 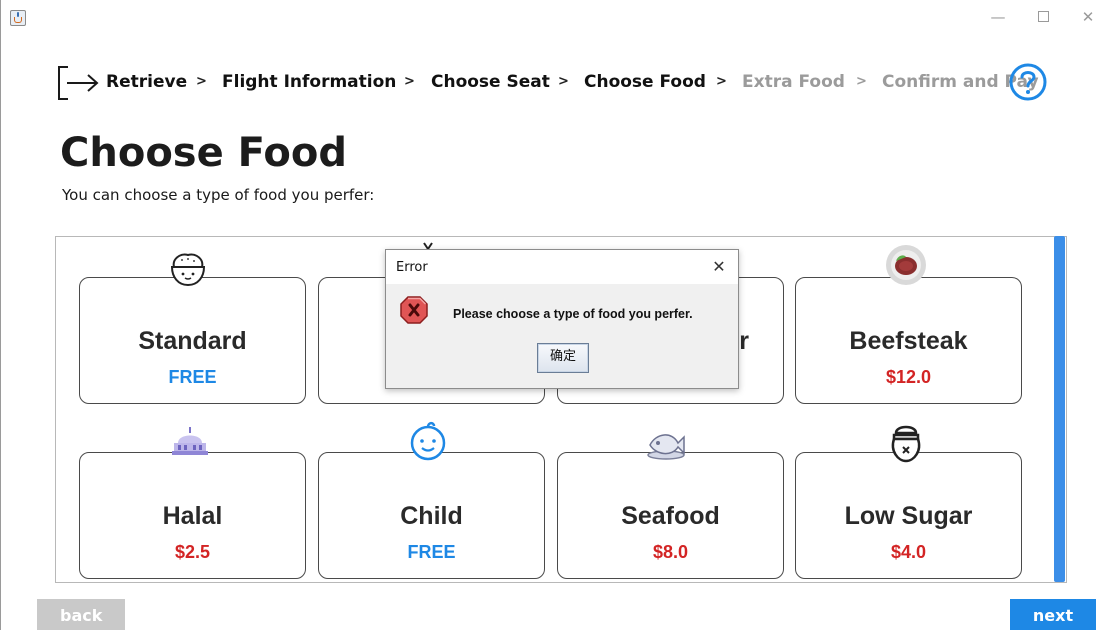 What do you see at coordinates (188, 270) in the screenshot?
I see `rice-bowl-icon` at bounding box center [188, 270].